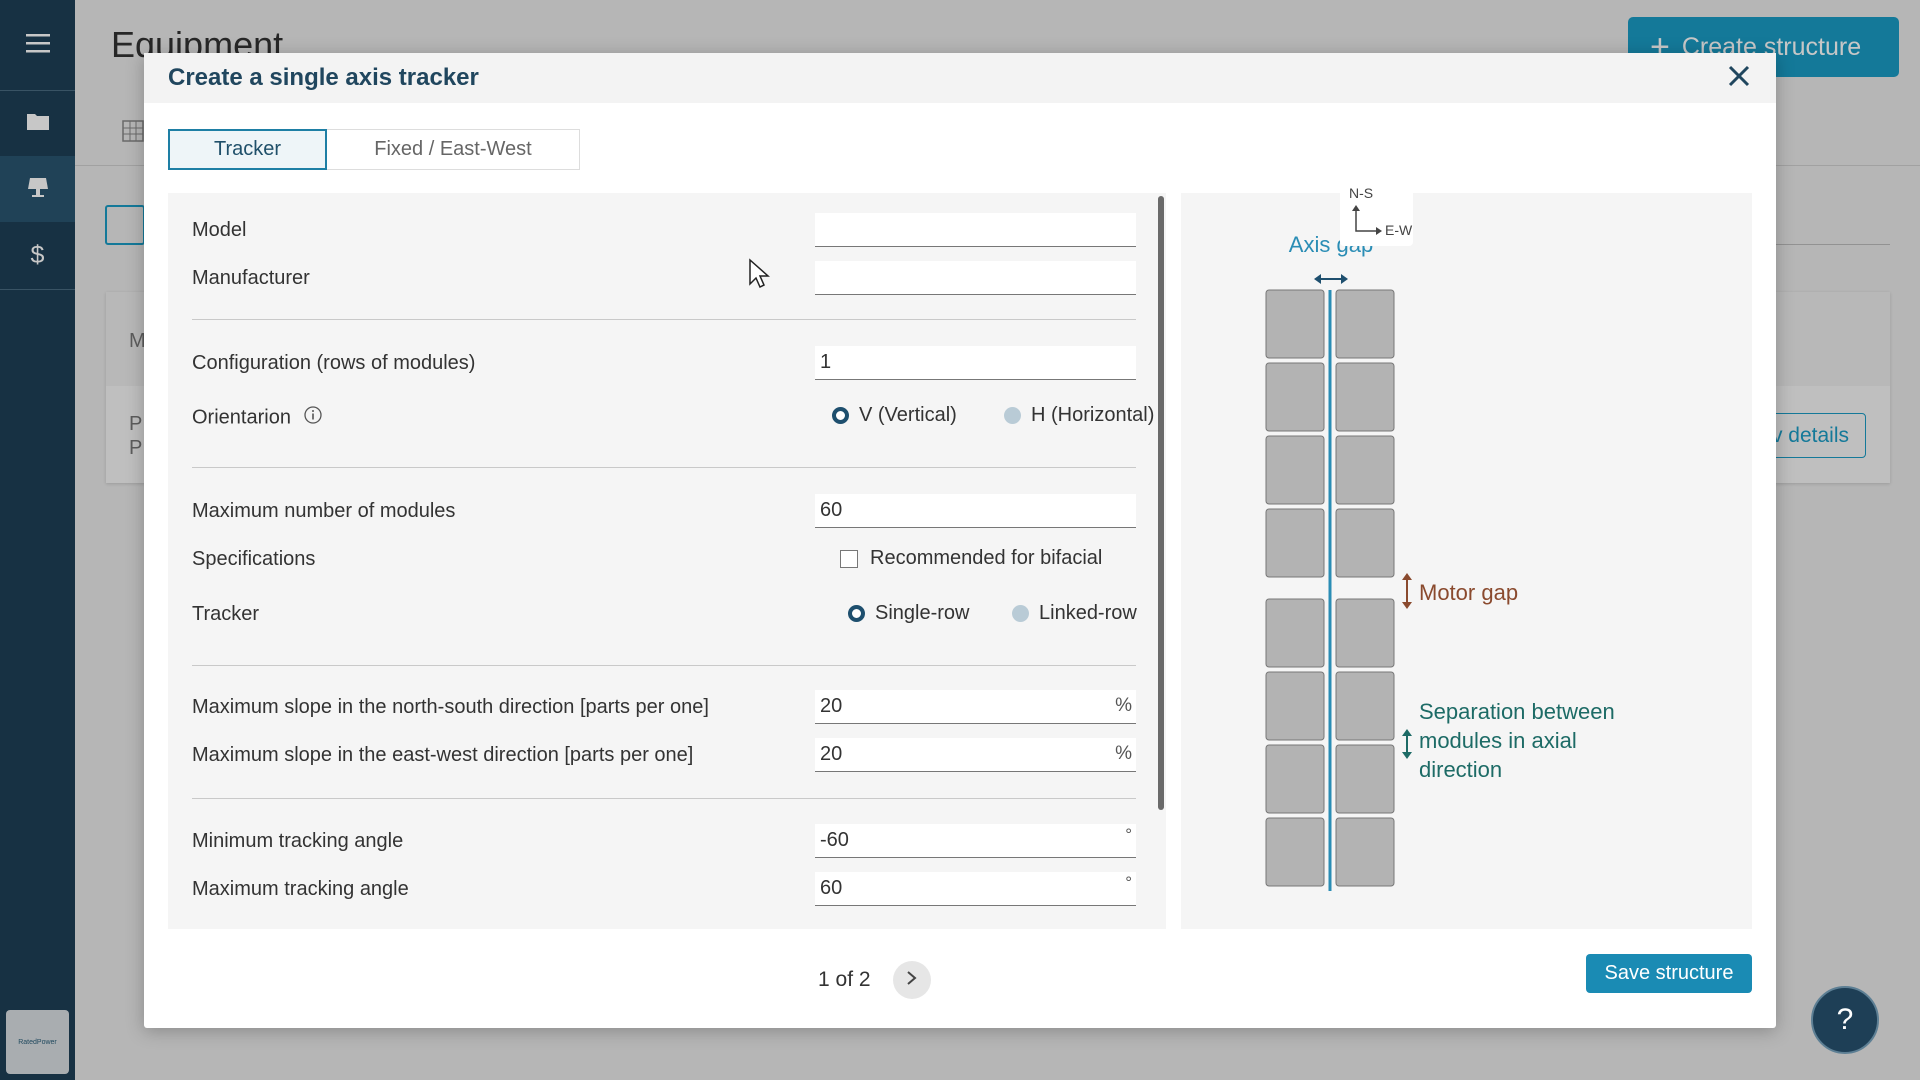  I want to click on next-page-button, so click(911, 980).